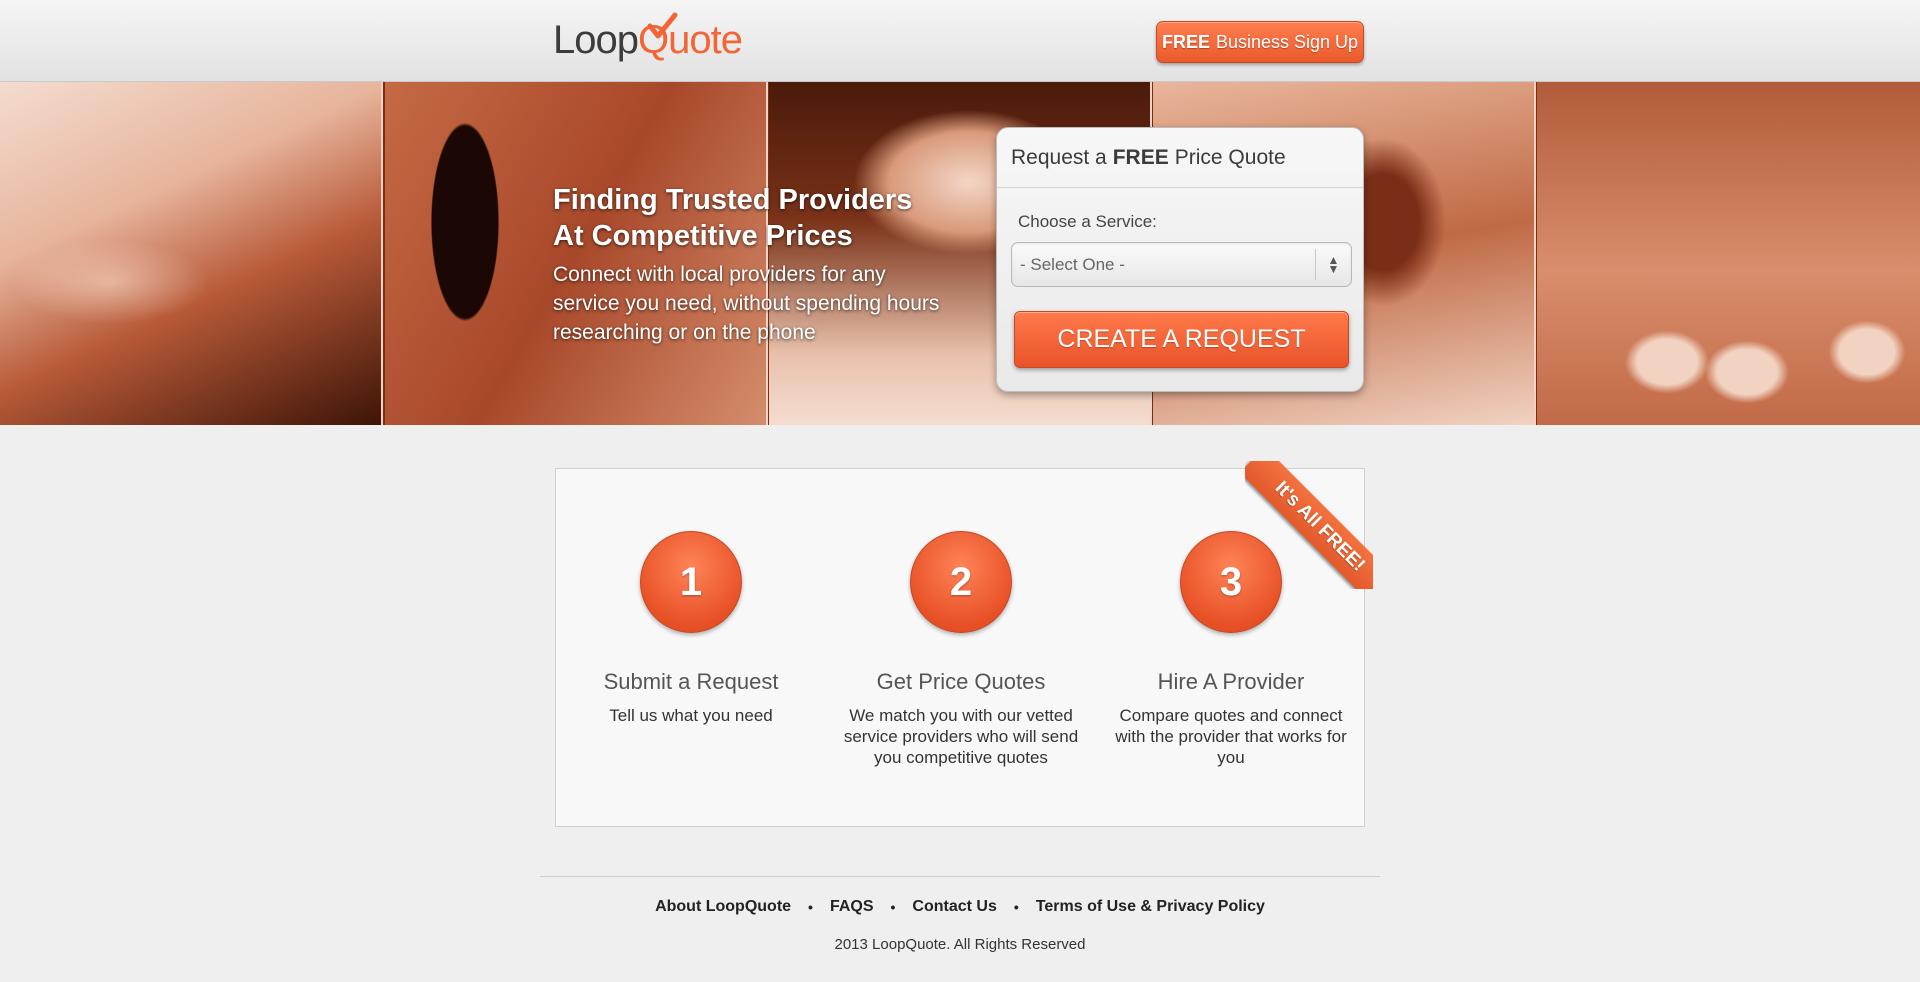  I want to click on service-select: - Select One - ▲ ▼, so click(1181, 264).